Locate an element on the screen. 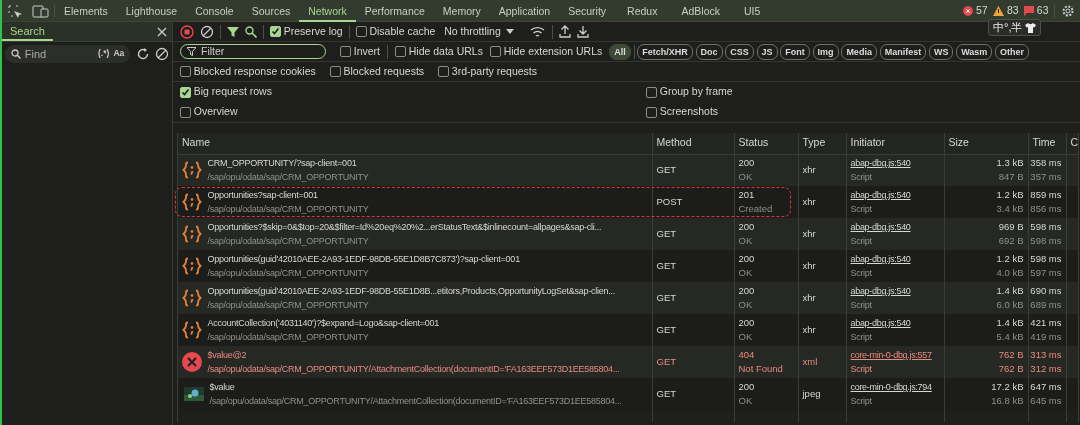 This screenshot has height=425, width=1080. resource-size: 6.0 kB is located at coordinates (1010, 305).